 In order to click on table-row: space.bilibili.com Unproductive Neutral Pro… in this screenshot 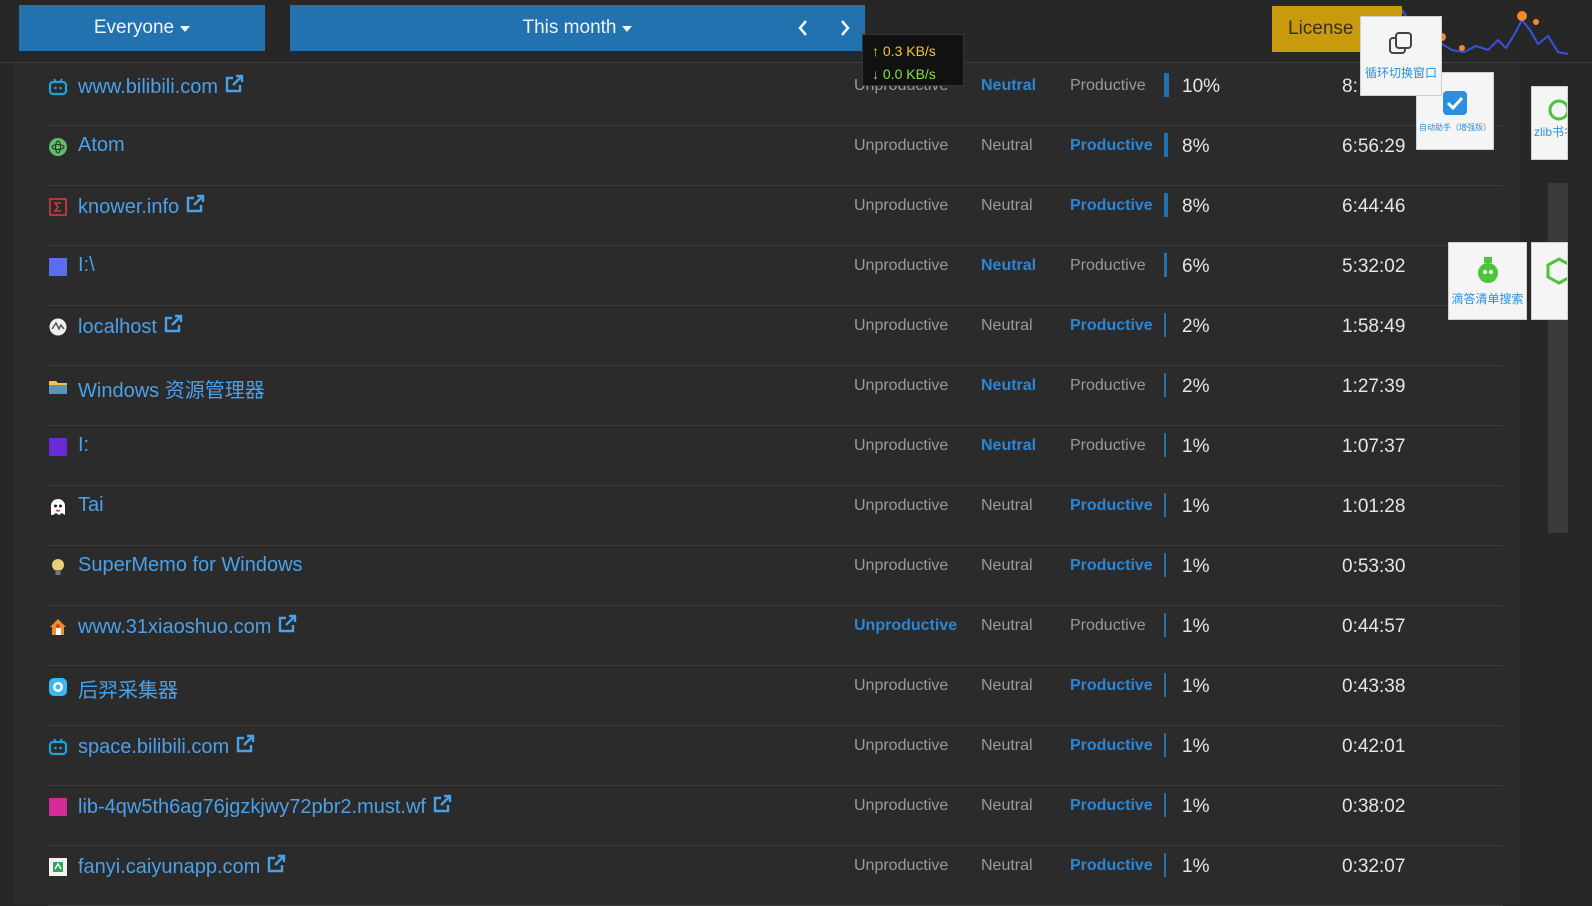, I will do `click(775, 755)`.